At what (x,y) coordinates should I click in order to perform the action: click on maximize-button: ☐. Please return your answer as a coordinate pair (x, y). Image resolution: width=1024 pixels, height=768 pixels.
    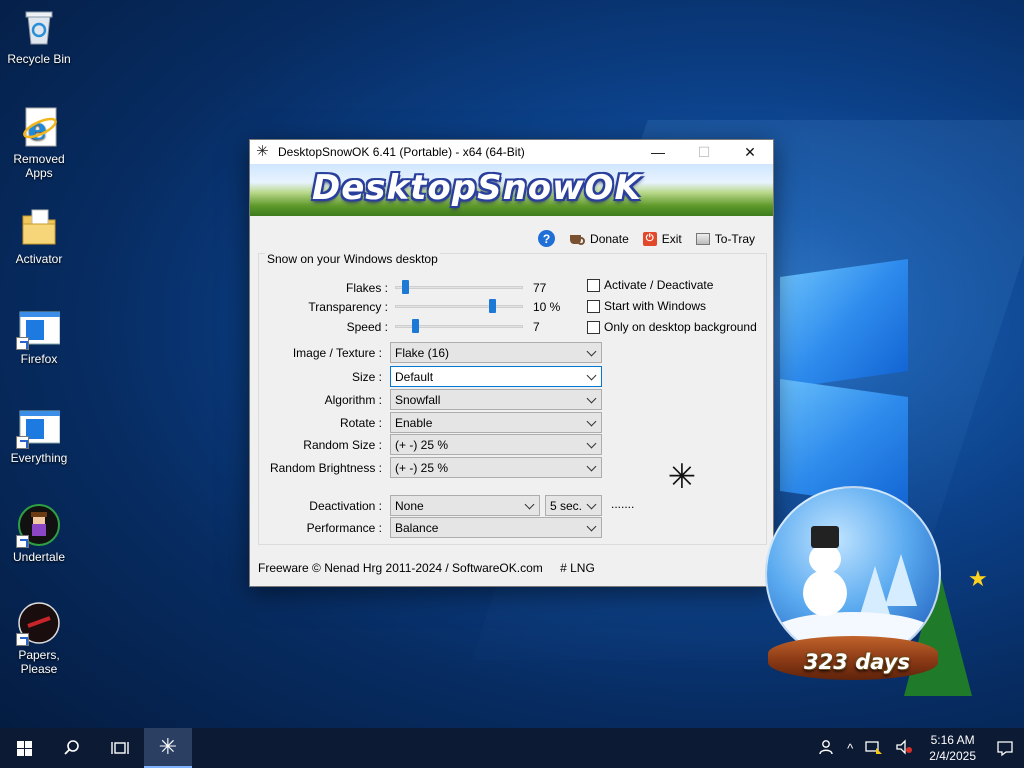
    Looking at the image, I should click on (704, 152).